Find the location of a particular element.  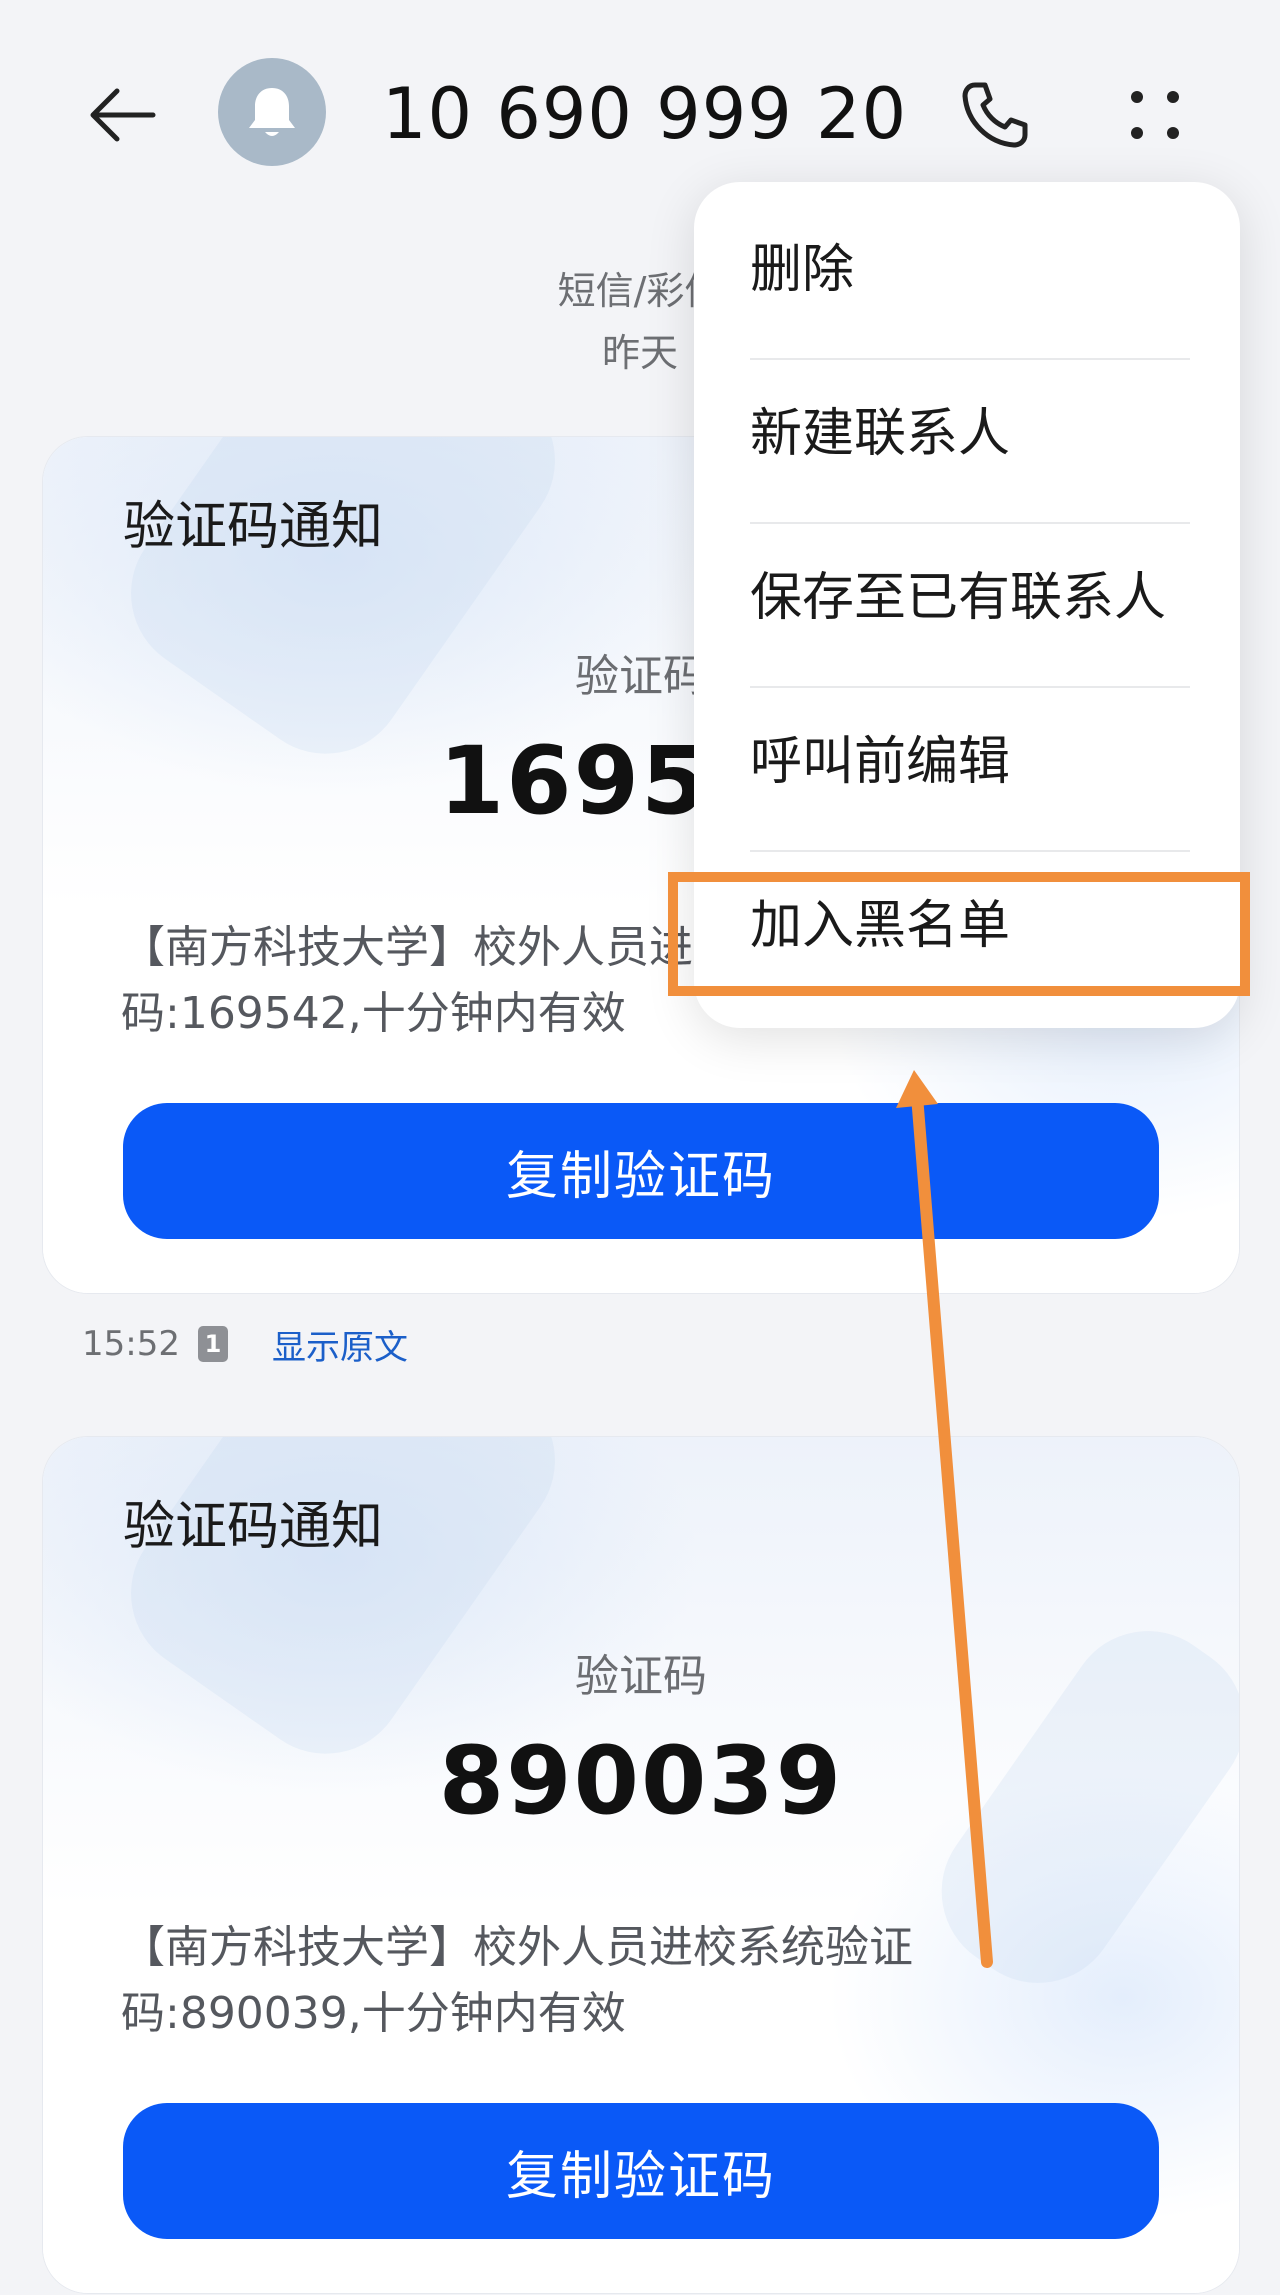

bell-icon is located at coordinates (272, 112).